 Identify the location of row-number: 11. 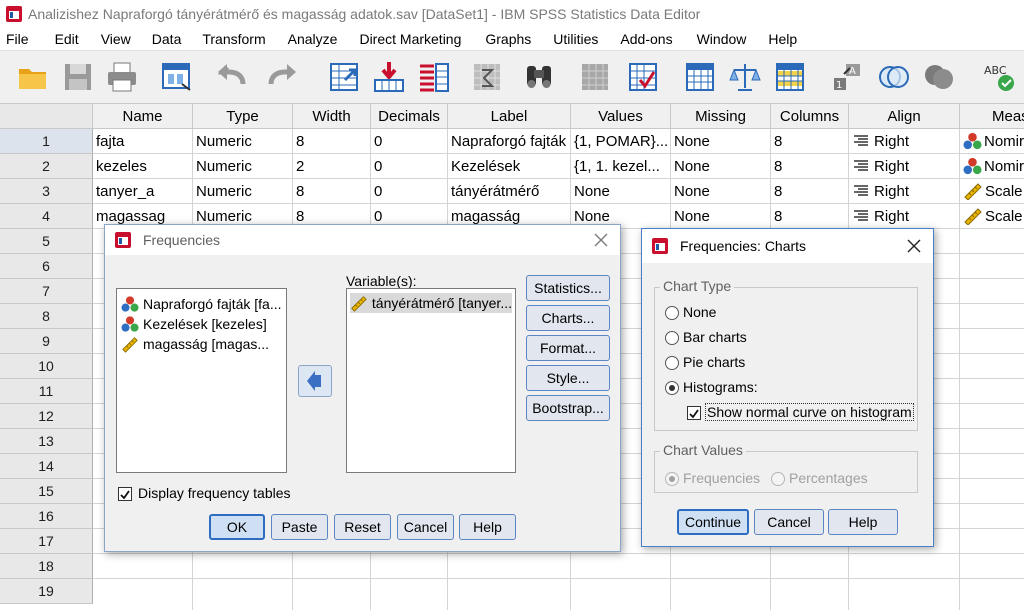
(46, 391).